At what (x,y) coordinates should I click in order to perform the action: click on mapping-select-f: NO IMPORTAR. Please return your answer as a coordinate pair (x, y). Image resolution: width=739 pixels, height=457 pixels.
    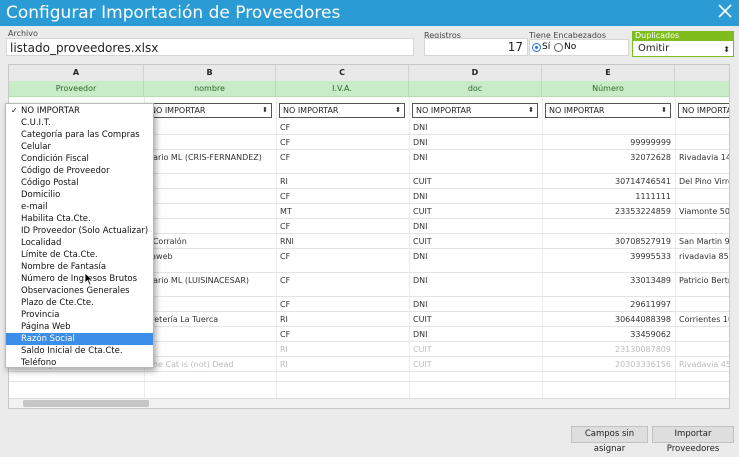
    Looking at the image, I should click on (703, 110).